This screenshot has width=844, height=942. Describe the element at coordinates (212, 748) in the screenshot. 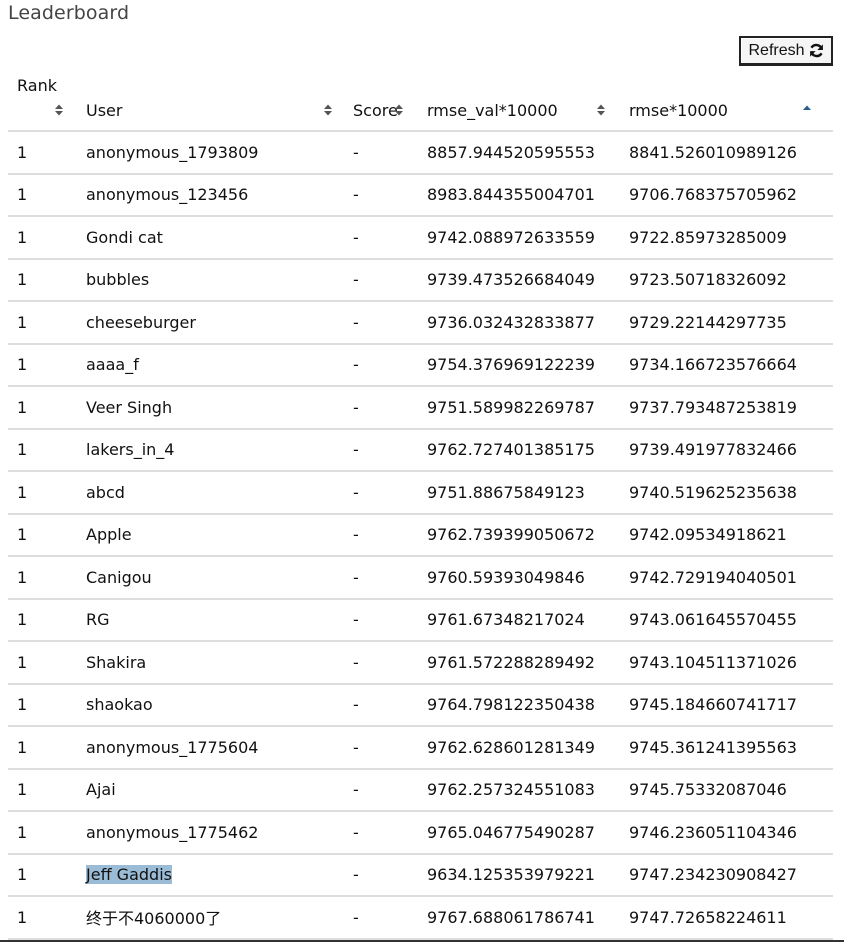

I see `user-cell: anonymous_1775604` at that location.